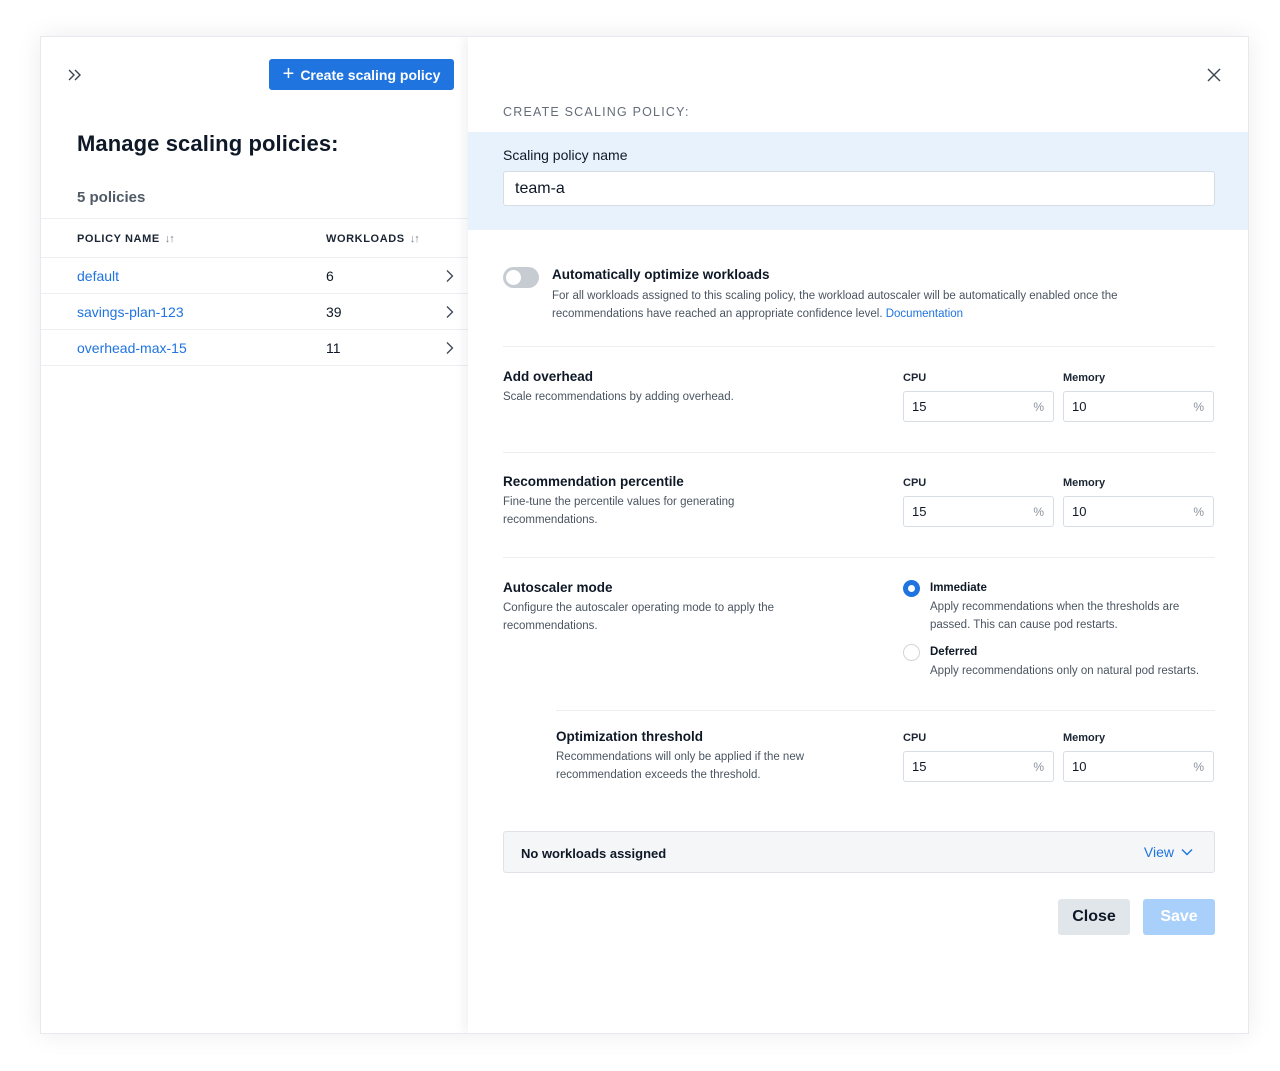 Image resolution: width=1280 pixels, height=1071 pixels. What do you see at coordinates (958, 588) in the screenshot?
I see `immediate-label: Immediate` at bounding box center [958, 588].